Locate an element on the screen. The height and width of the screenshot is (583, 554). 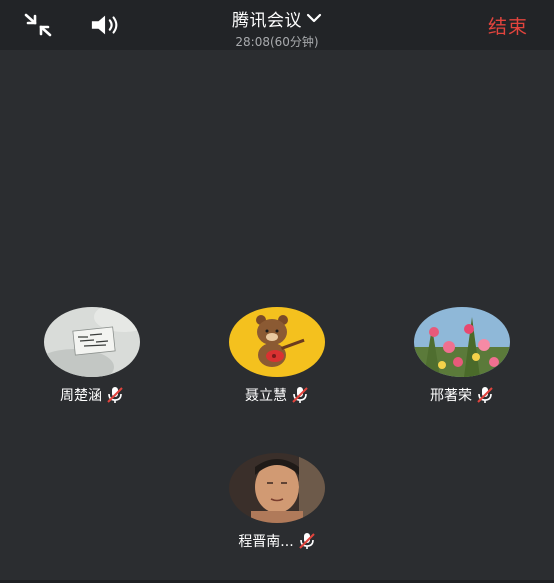
meeting-duration: 28:08(60分钟) is located at coordinates (277, 42).